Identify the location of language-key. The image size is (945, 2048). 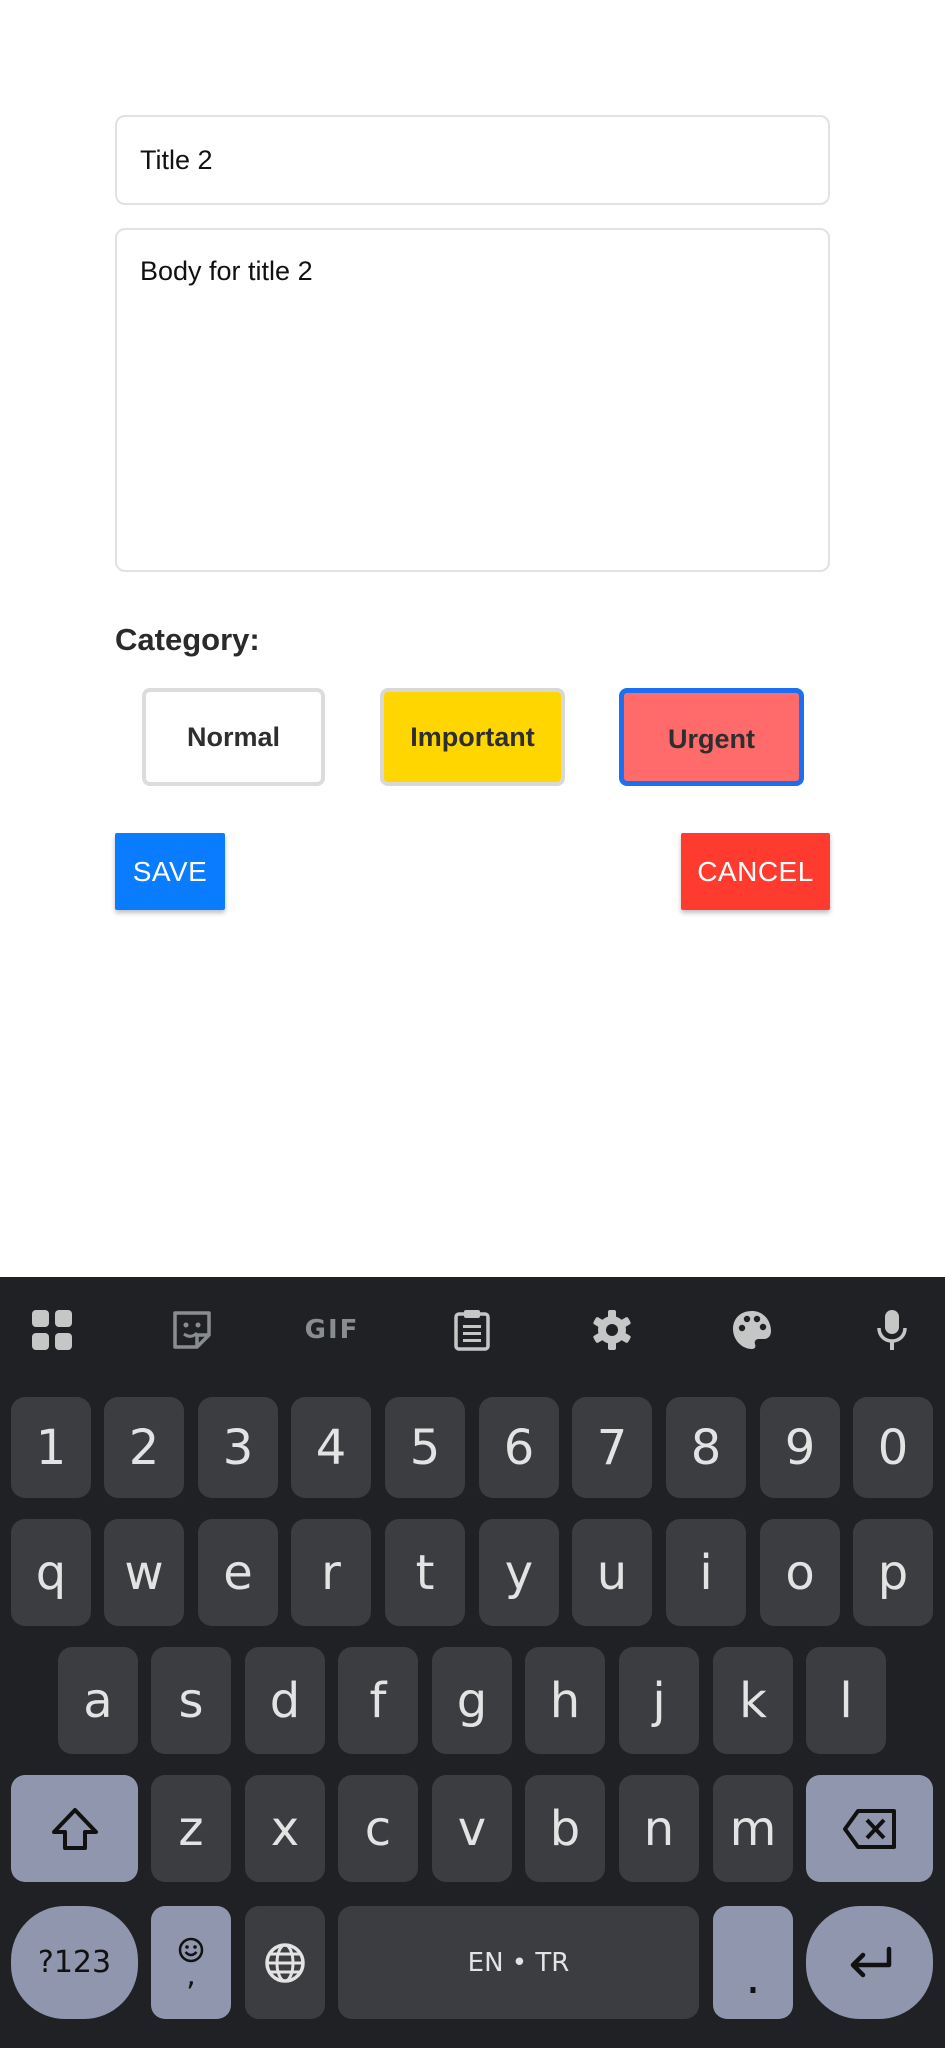
(285, 1962).